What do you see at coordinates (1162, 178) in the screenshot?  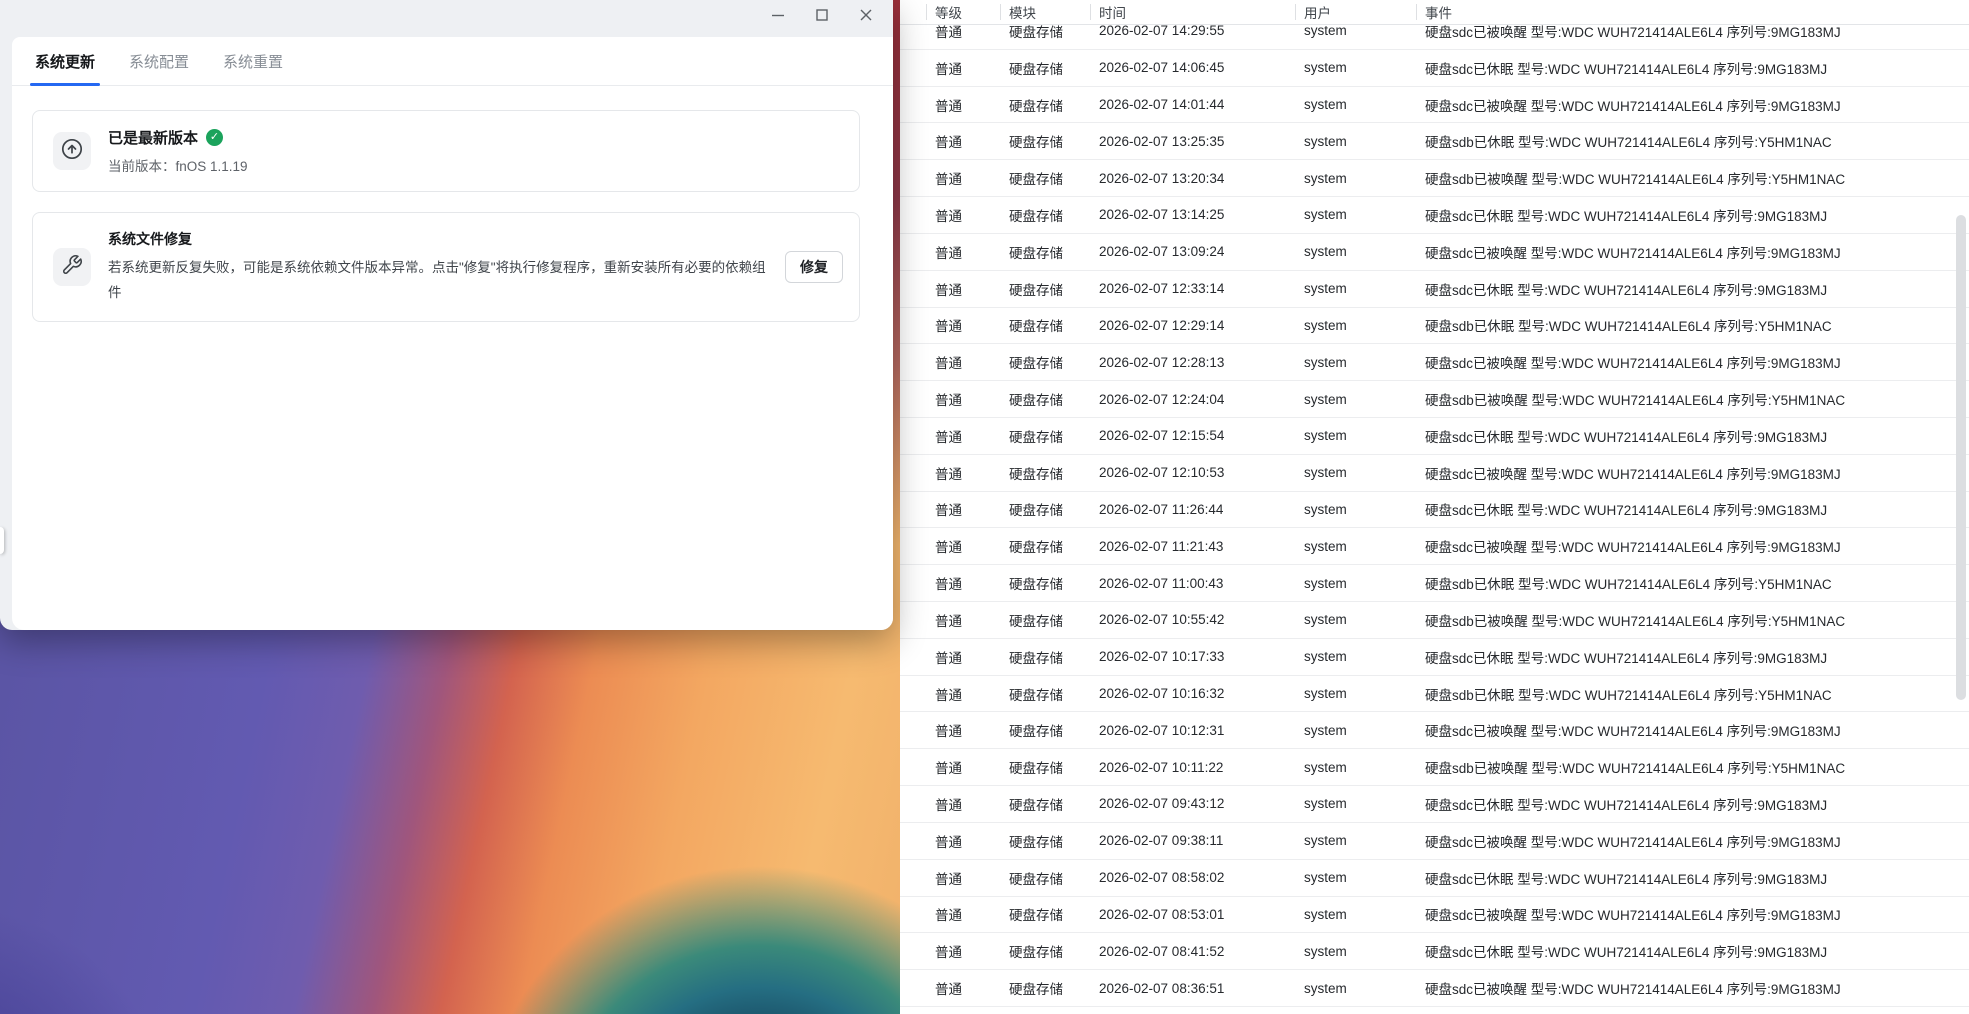 I see `log-cell-time: 2026-02-07 13:20:34` at bounding box center [1162, 178].